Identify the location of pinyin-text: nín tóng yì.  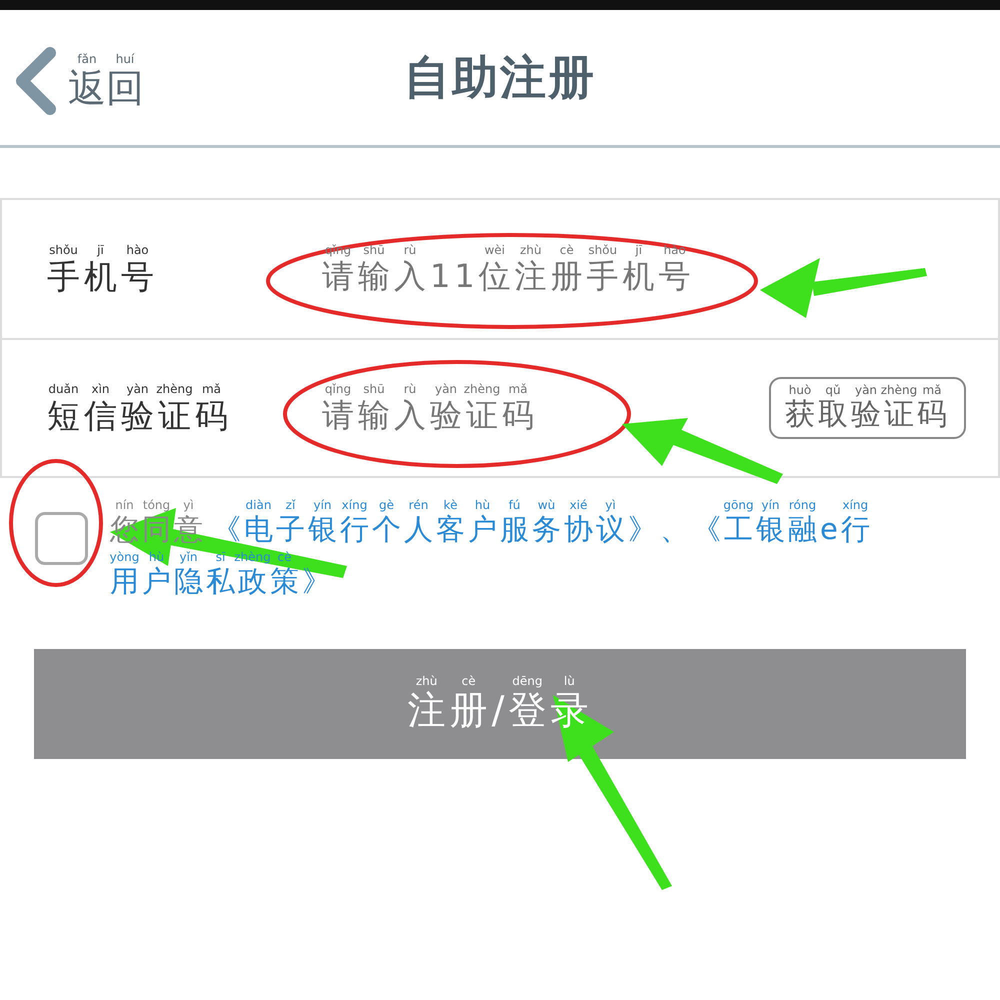
(154, 505).